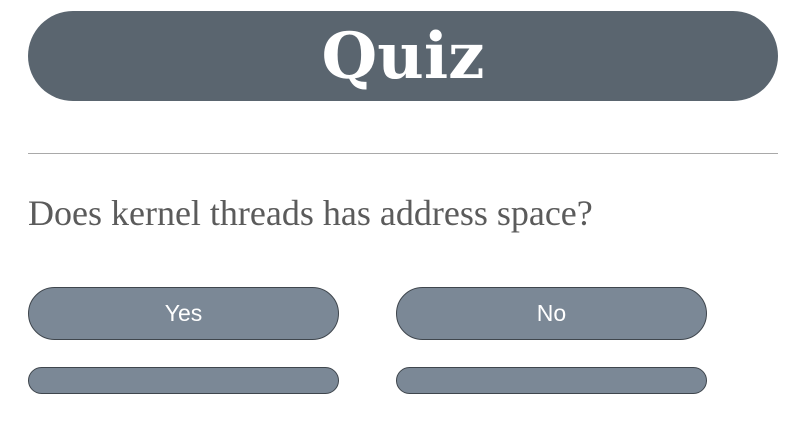  I want to click on answer-yes-label: Yes, so click(183, 313).